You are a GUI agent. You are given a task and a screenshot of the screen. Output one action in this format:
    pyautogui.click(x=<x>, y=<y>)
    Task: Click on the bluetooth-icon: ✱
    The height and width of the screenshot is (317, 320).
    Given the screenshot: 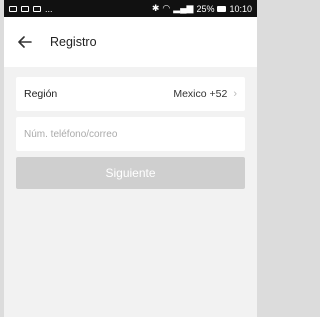 What is the action you would take?
    pyautogui.click(x=155, y=8)
    